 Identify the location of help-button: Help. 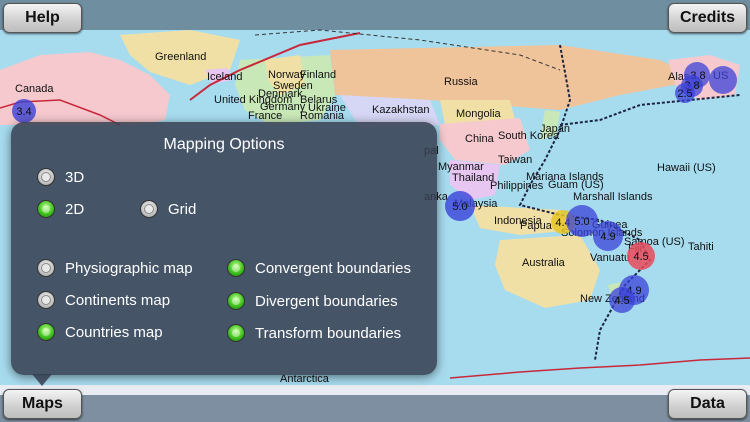
(42, 18).